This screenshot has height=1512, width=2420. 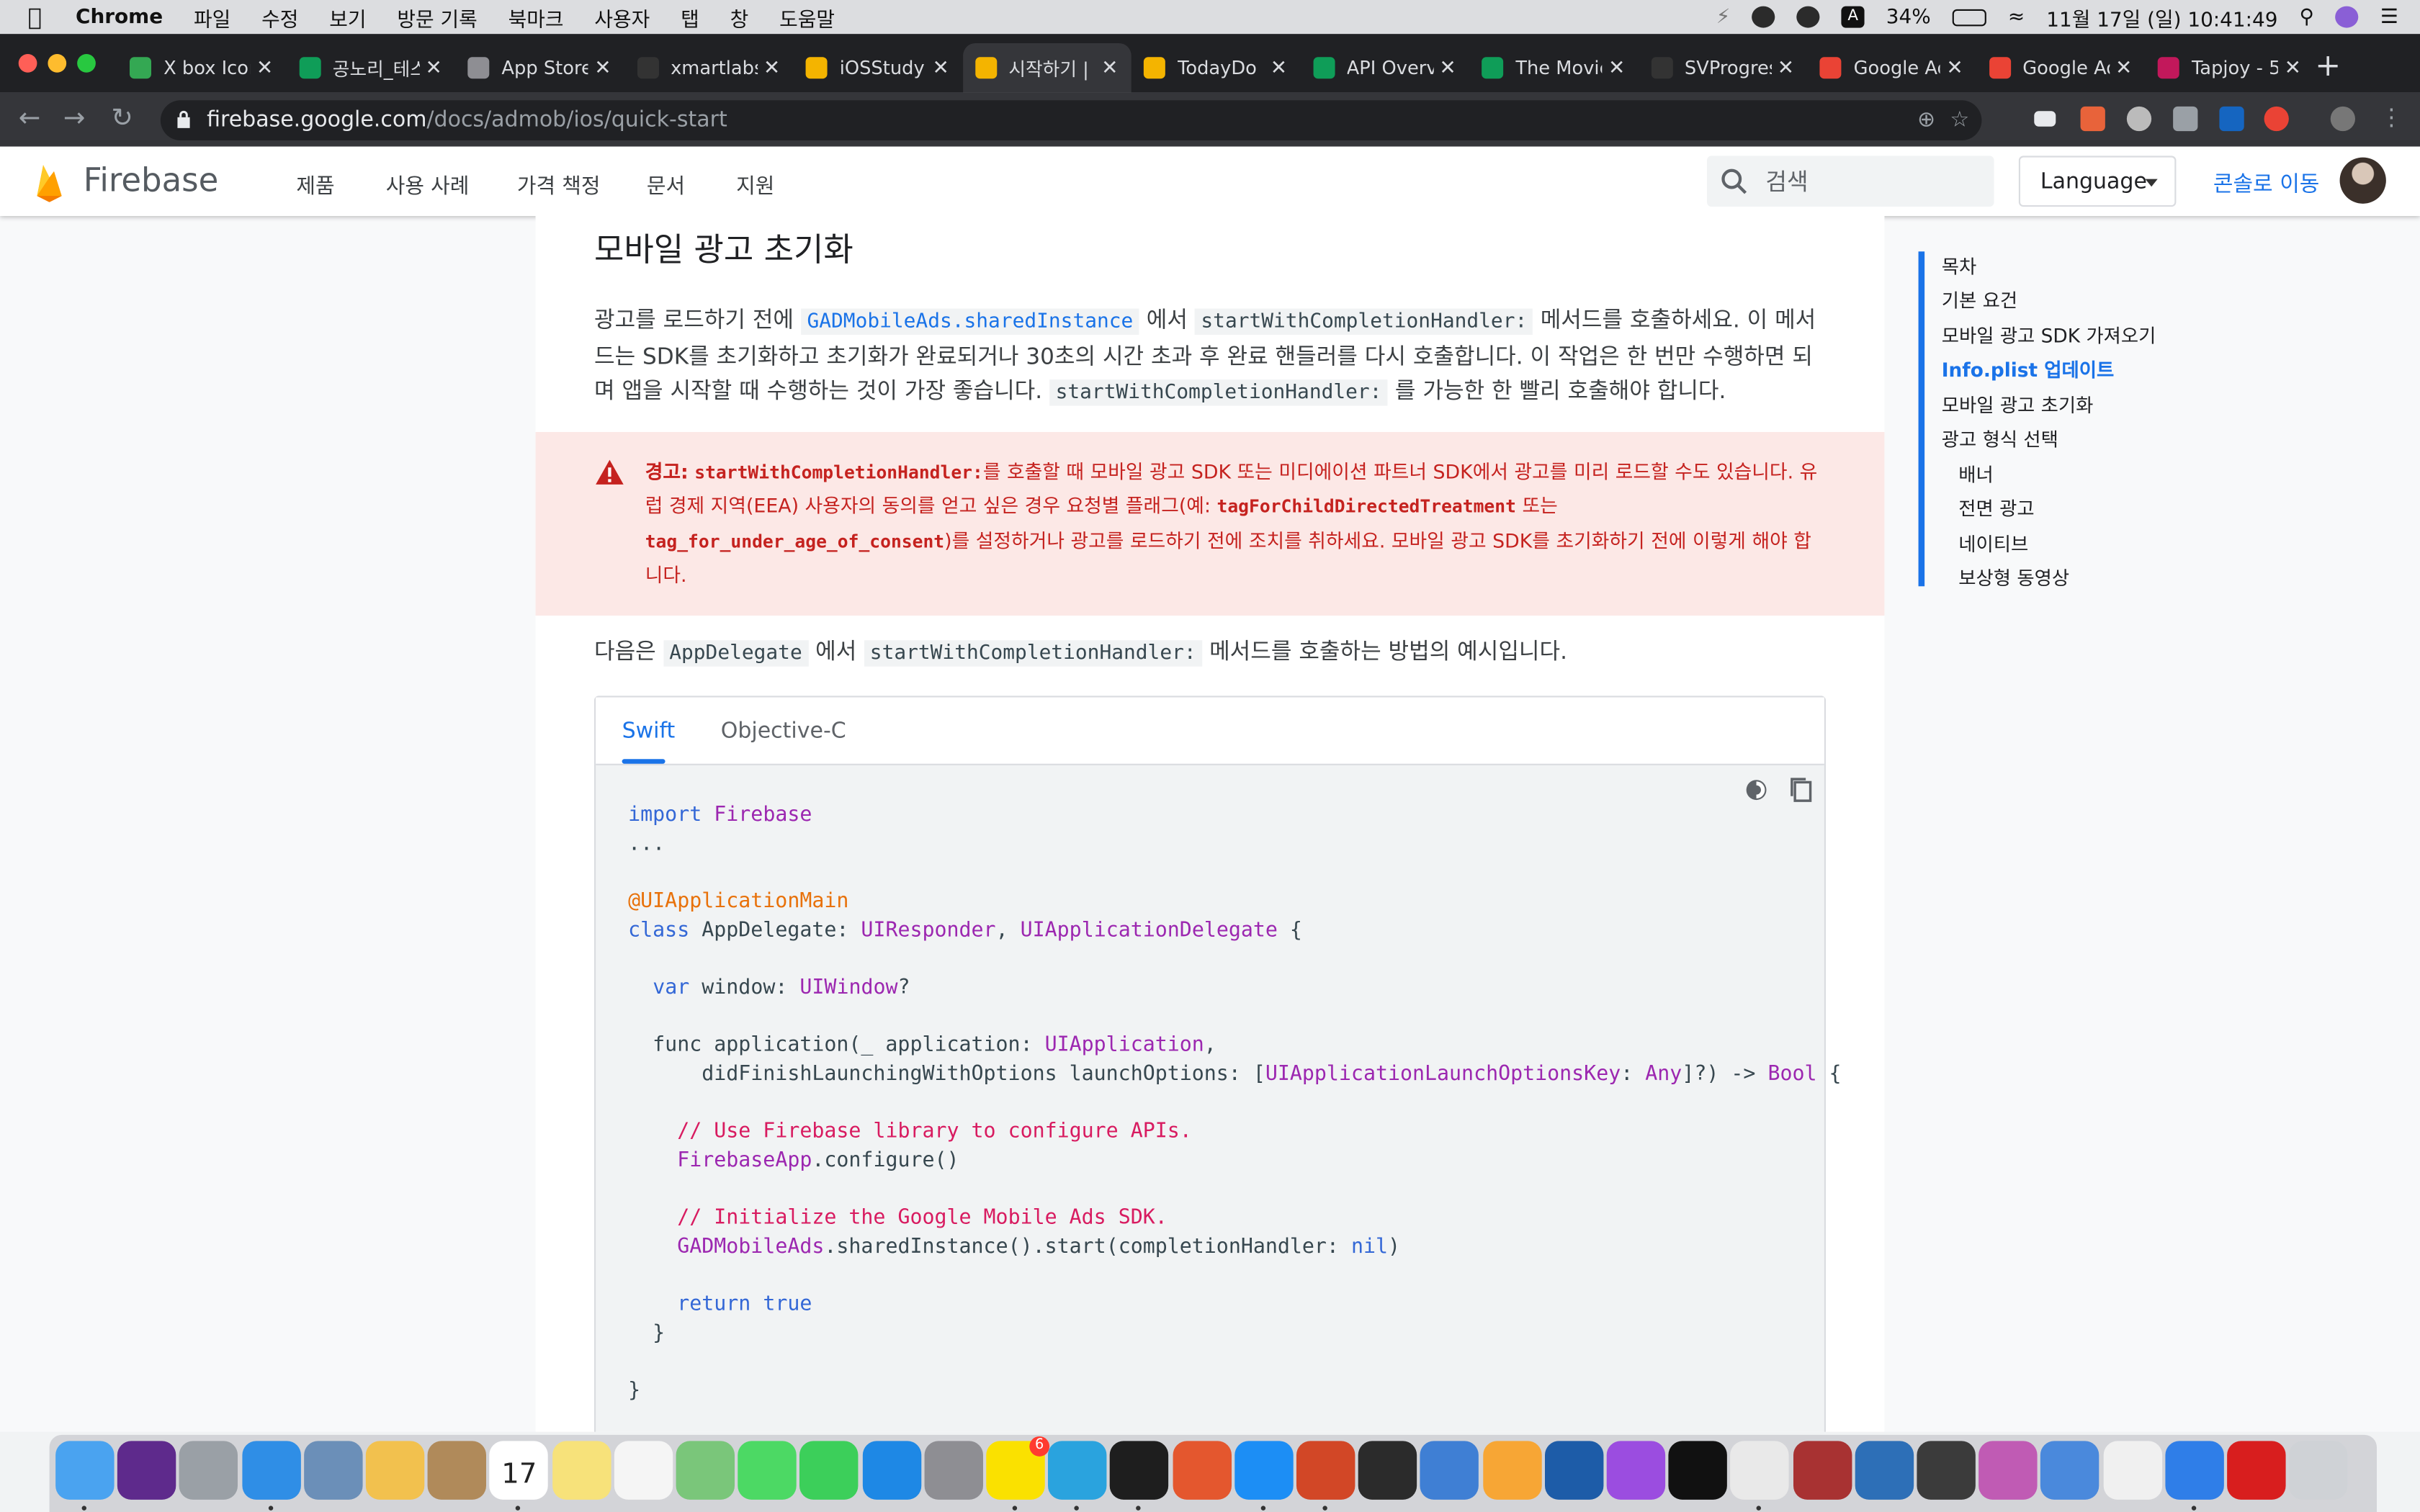 I want to click on reminders-icon, so click(x=643, y=1470).